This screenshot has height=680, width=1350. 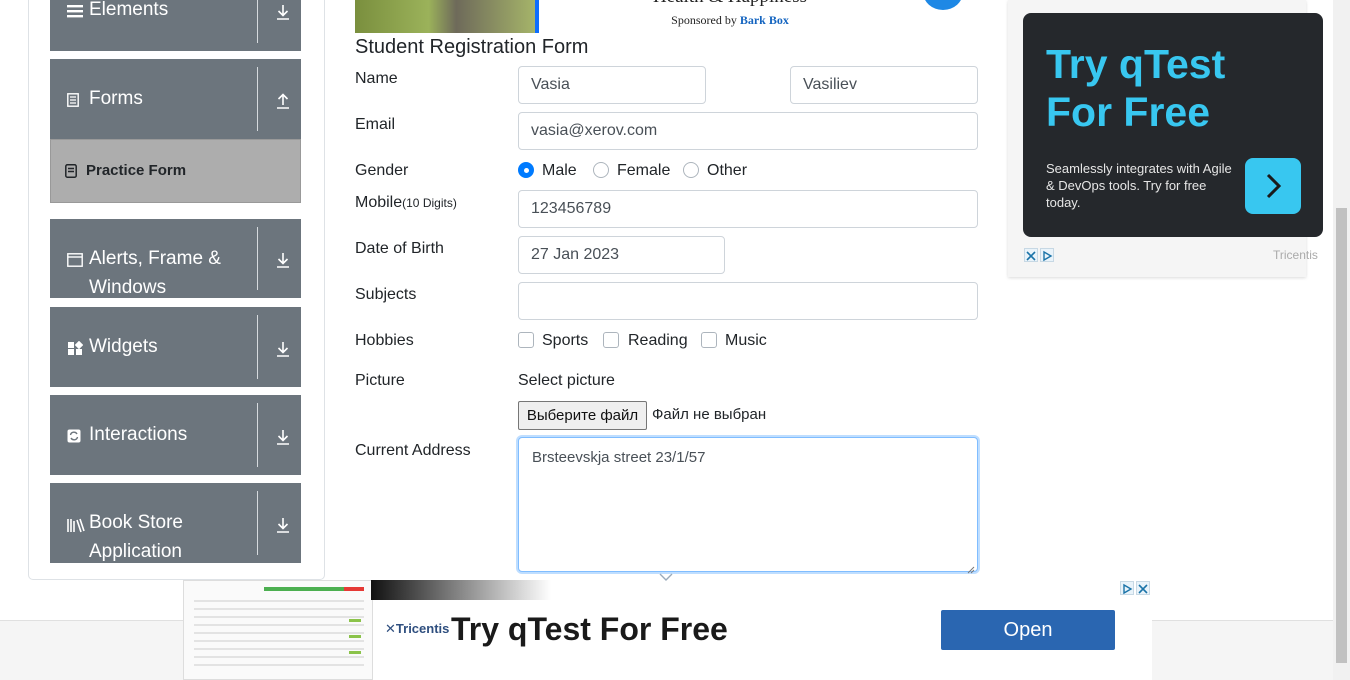 I want to click on upload-arrow-icon, so click(x=283, y=101).